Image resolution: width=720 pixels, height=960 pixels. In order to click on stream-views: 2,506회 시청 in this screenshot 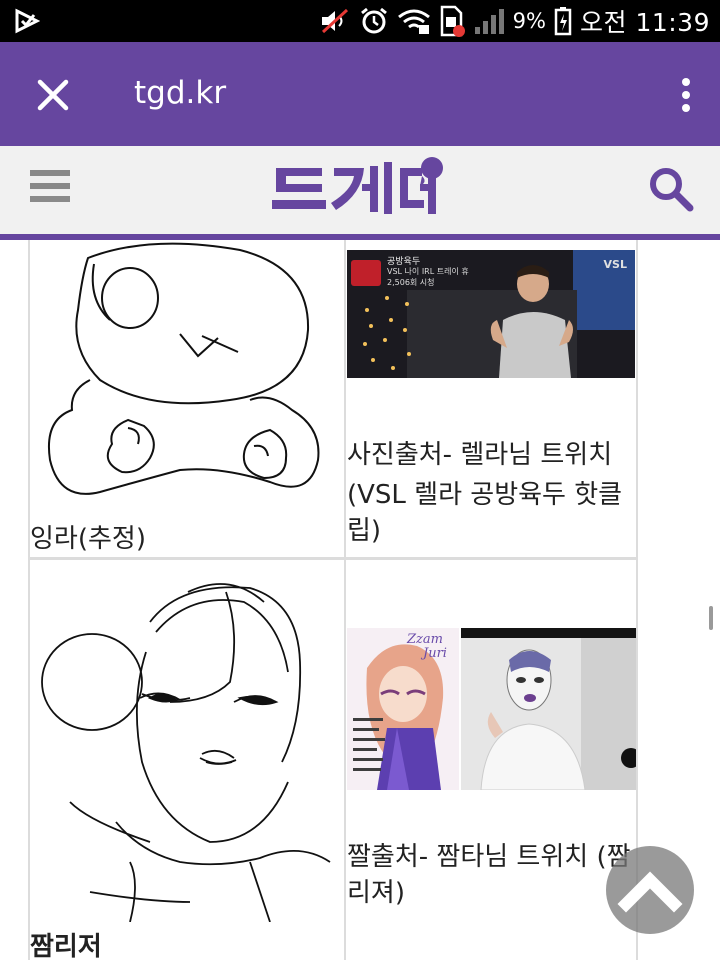, I will do `click(411, 282)`.